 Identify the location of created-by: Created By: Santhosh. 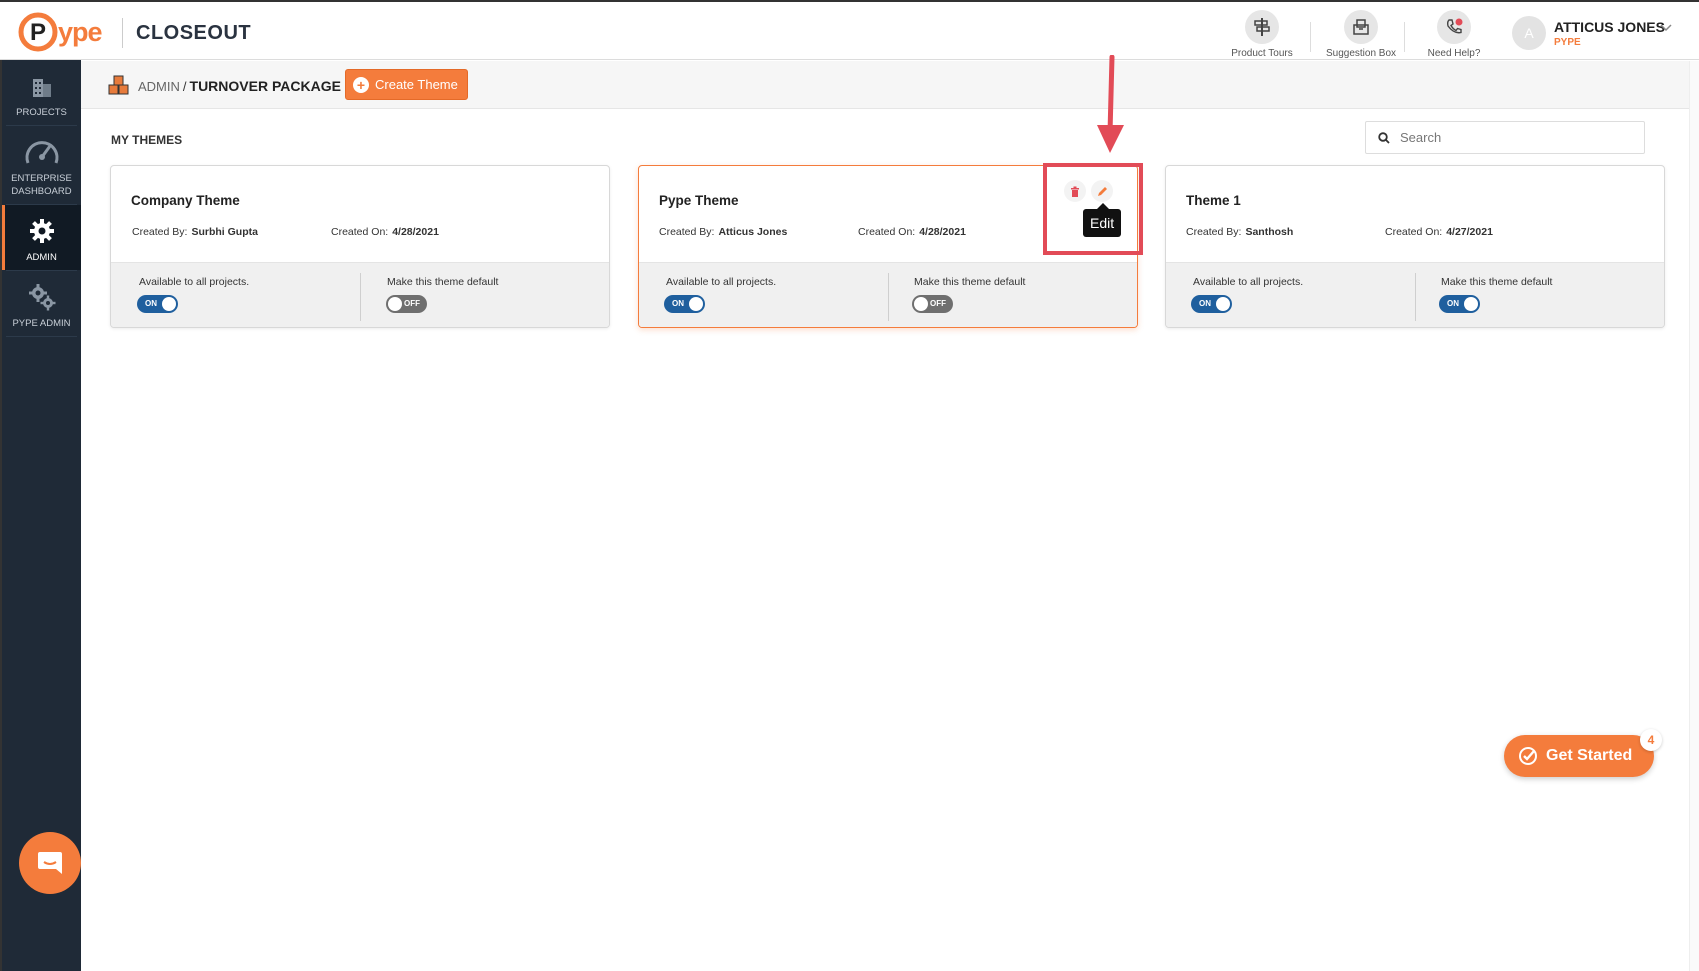
(1239, 232).